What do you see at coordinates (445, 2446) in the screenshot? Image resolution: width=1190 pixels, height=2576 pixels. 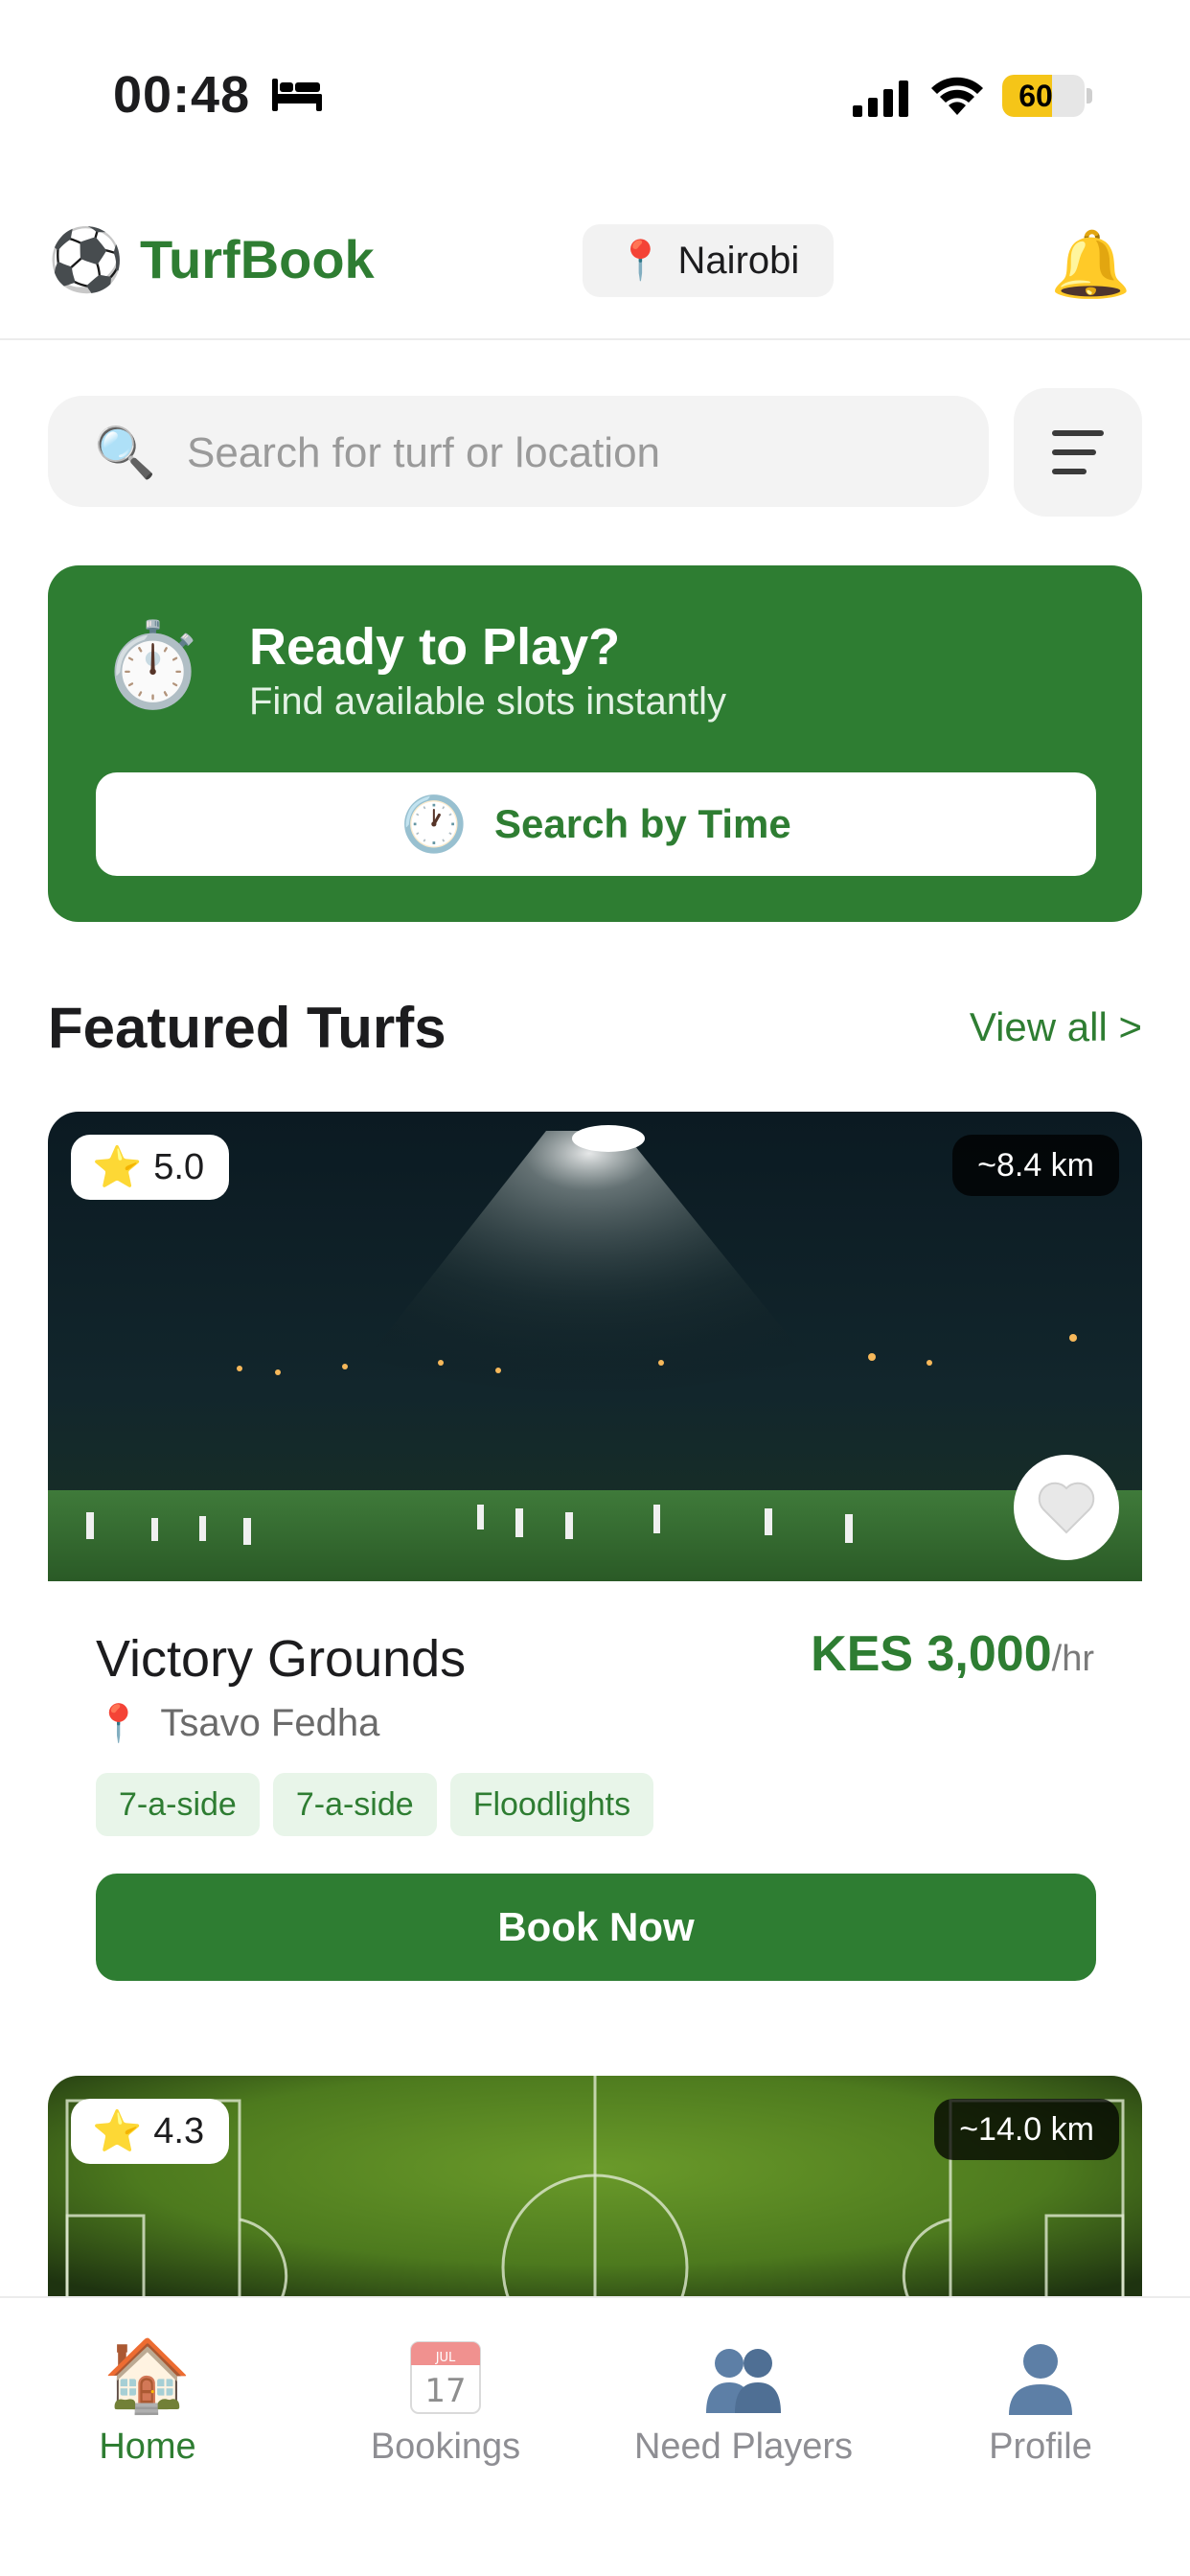 I see `tab-label: Bookings` at bounding box center [445, 2446].